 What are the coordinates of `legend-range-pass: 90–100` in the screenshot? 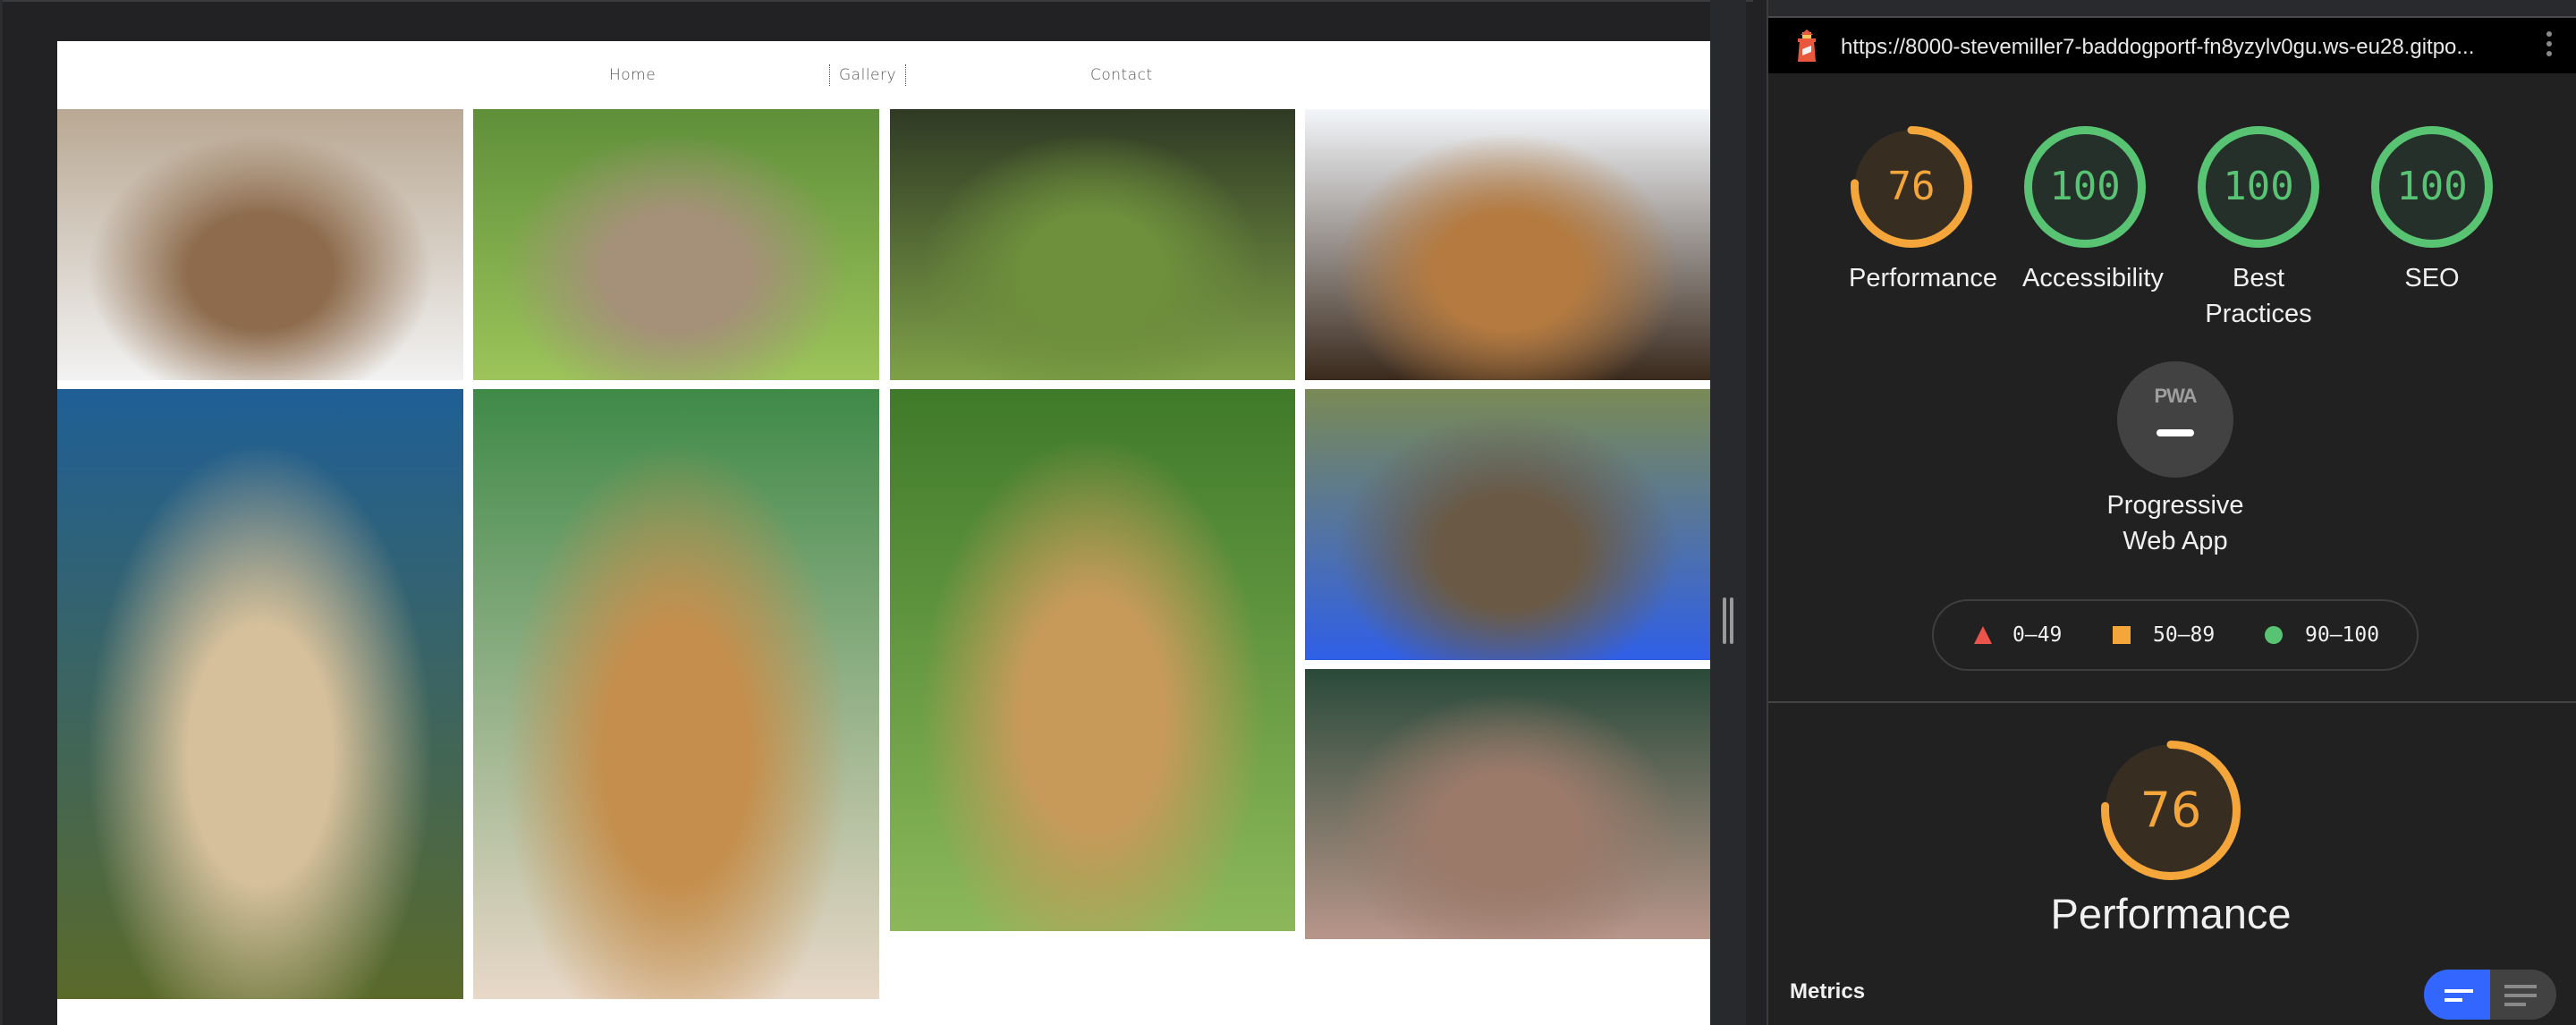 It's located at (2342, 635).